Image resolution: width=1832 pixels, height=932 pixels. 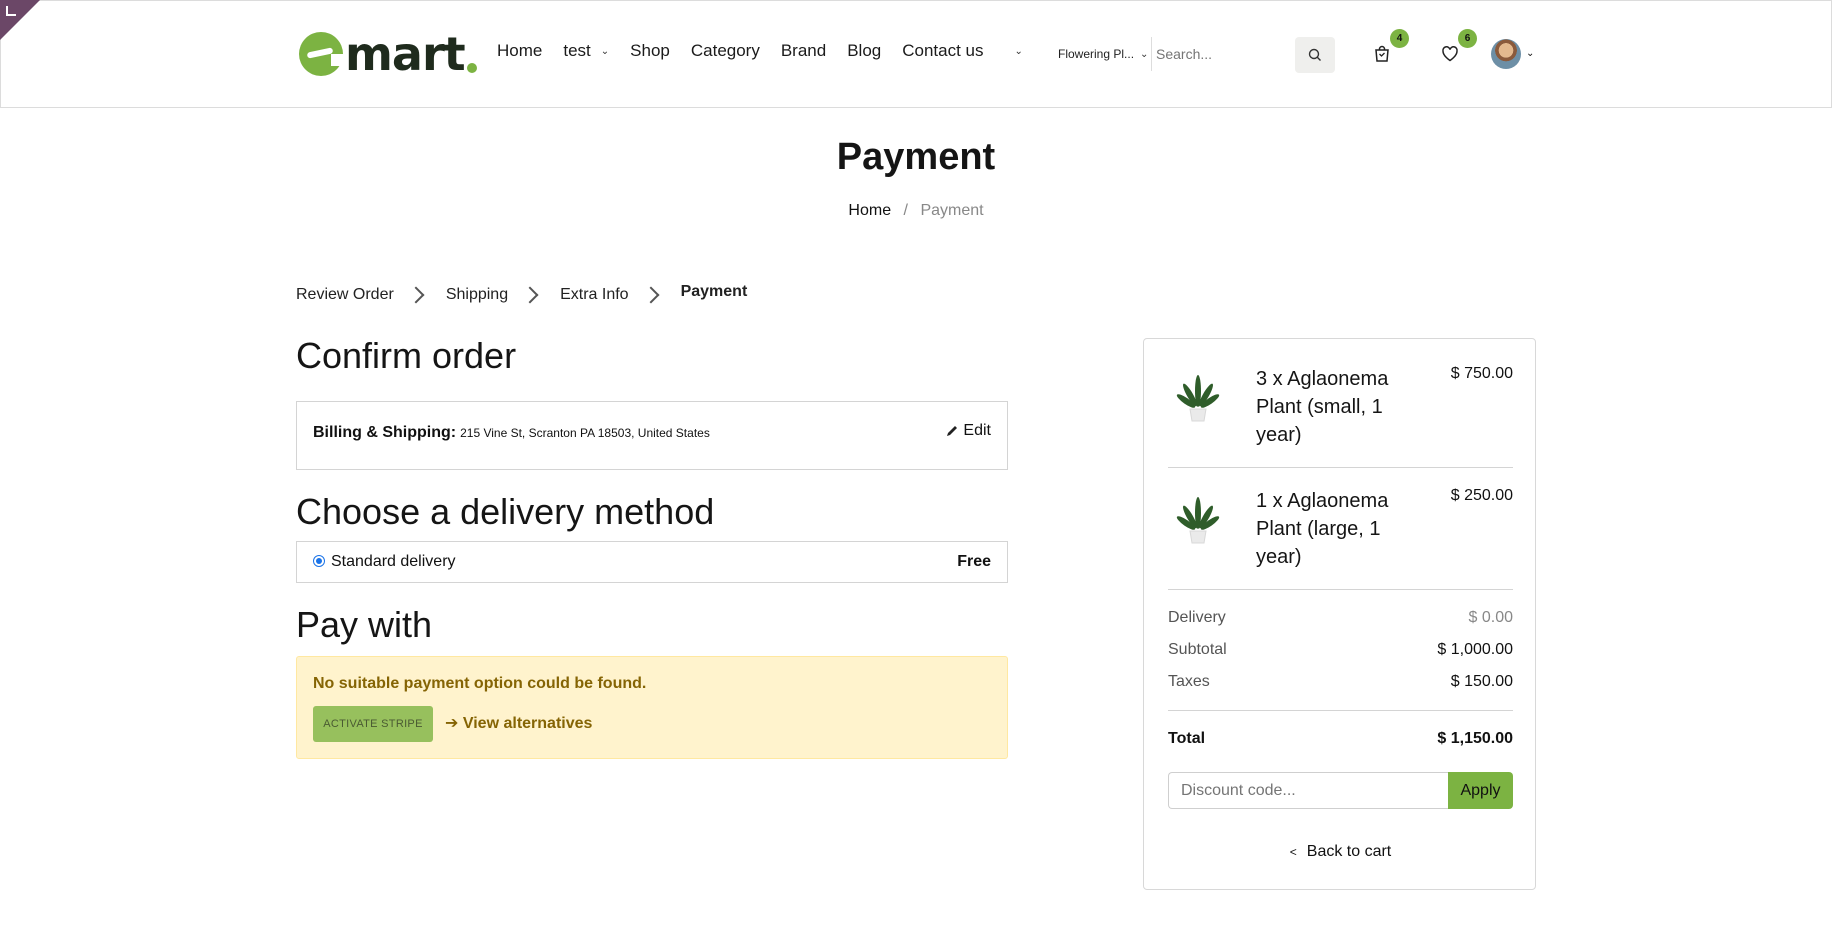 What do you see at coordinates (1481, 495) in the screenshot?
I see `item-price: $ 250.00` at bounding box center [1481, 495].